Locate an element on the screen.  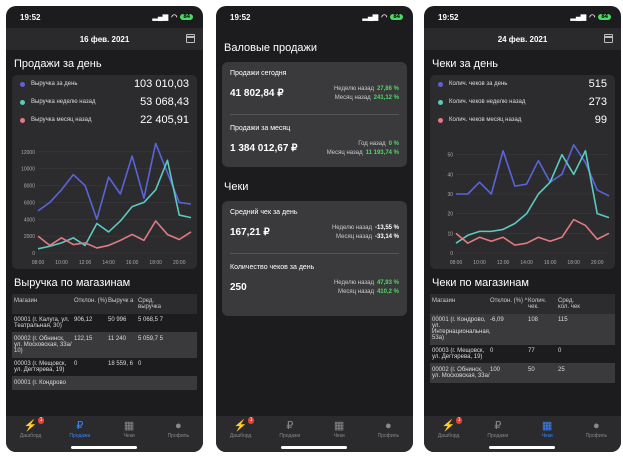
today-sales-title: Продажи сегодня is located at coordinates (258, 73).